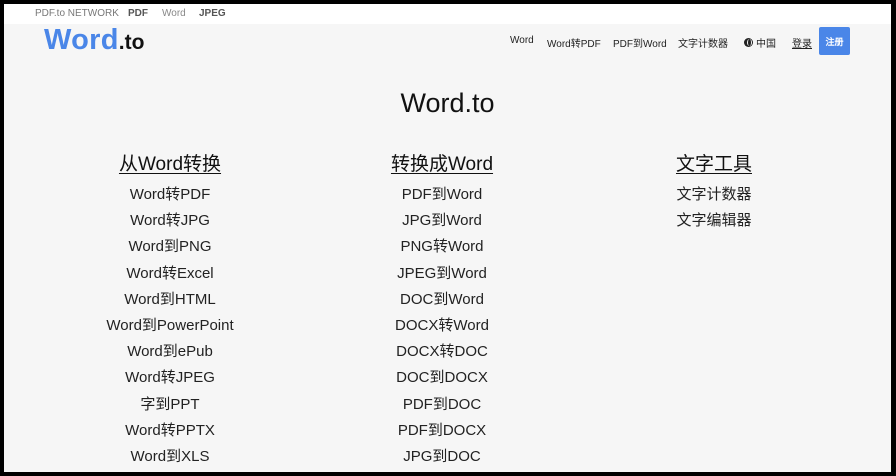 The height and width of the screenshot is (476, 896). I want to click on language-selector: 中国, so click(760, 42).